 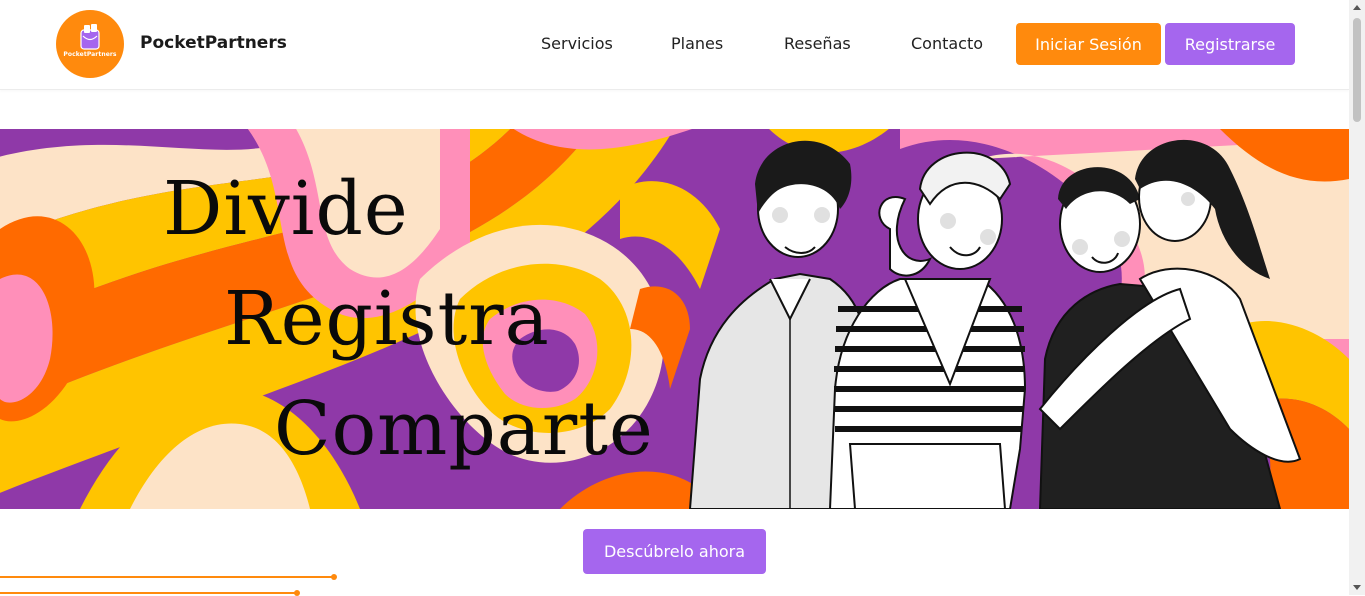 What do you see at coordinates (387, 319) in the screenshot?
I see `hero-word-registra: Registra` at bounding box center [387, 319].